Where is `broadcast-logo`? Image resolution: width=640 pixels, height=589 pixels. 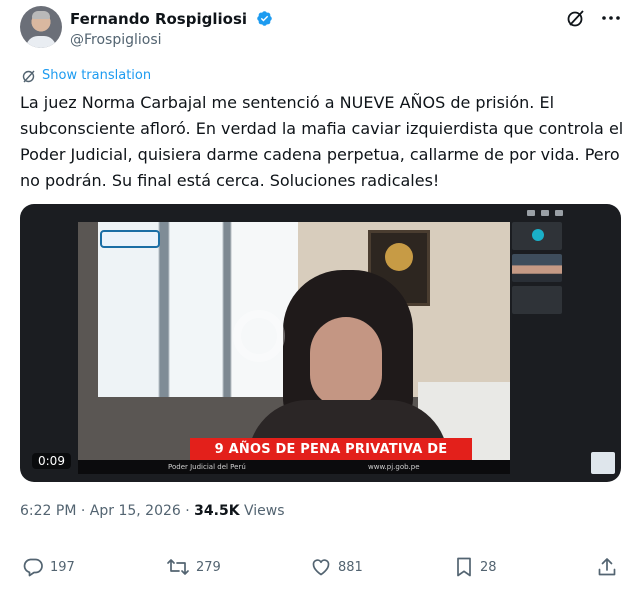
broadcast-logo is located at coordinates (130, 239).